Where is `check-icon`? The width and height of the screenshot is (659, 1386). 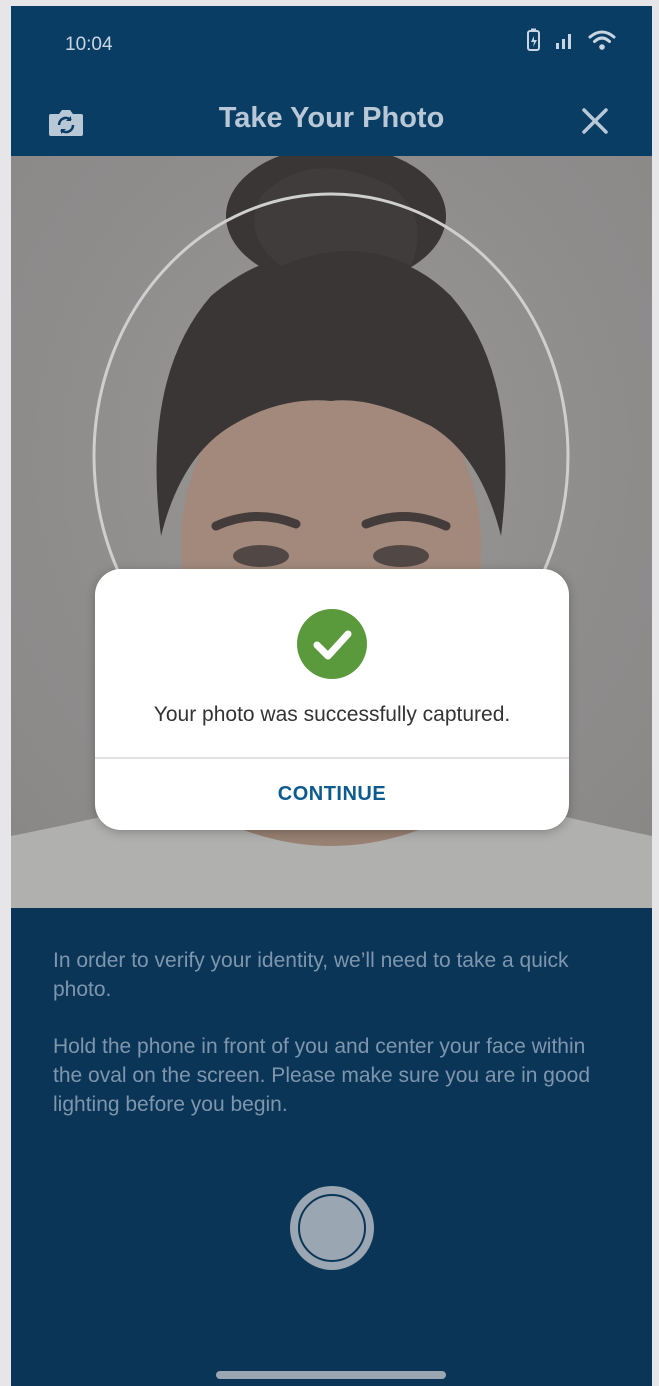 check-icon is located at coordinates (332, 645).